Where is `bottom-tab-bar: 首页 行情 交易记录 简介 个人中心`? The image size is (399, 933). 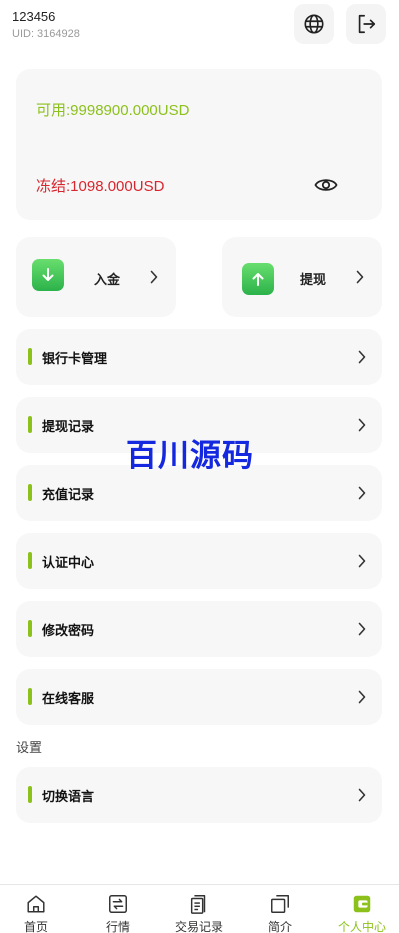
bottom-tab-bar: 首页 行情 交易记录 简介 个人中心 is located at coordinates (199, 908).